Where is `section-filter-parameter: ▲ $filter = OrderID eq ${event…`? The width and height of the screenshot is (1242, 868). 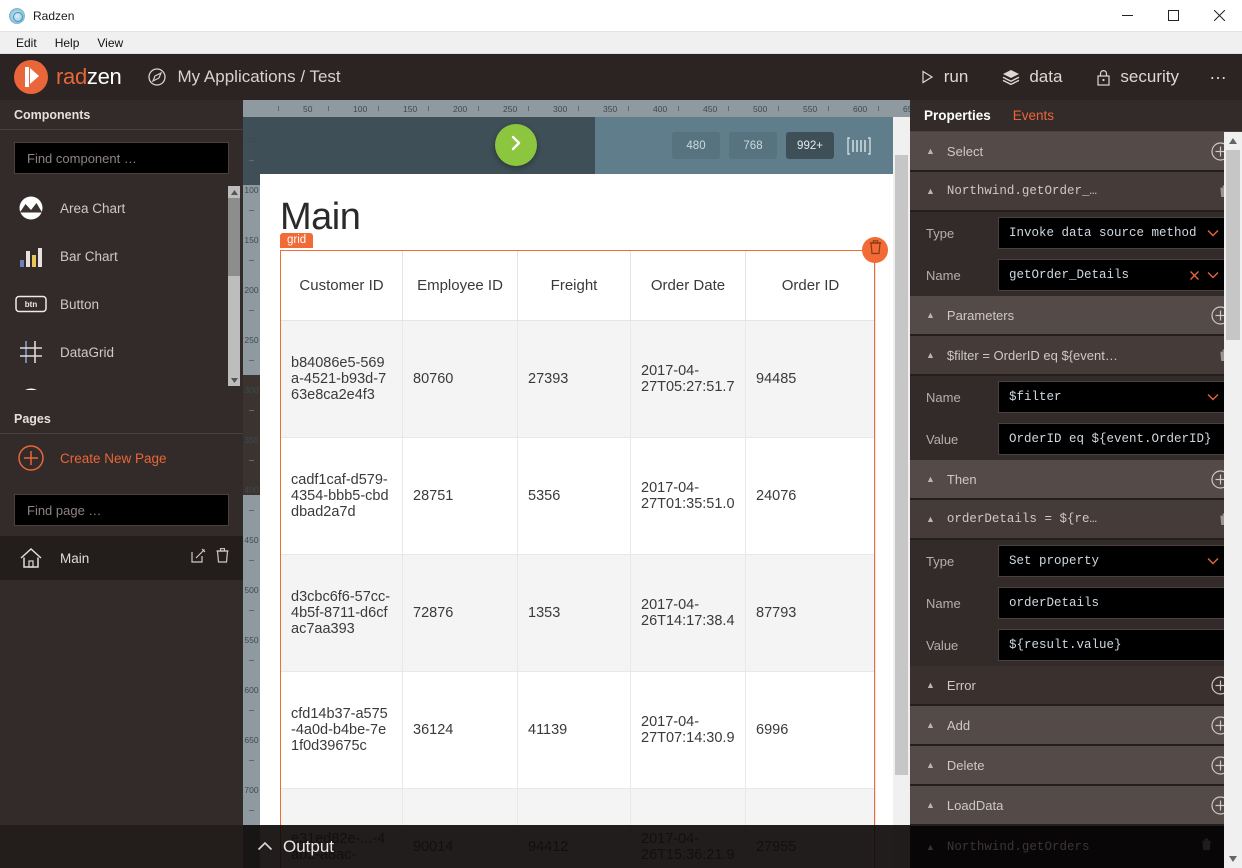 section-filter-parameter: ▲ $filter = OrderID eq ${event… is located at coordinates (1076, 356).